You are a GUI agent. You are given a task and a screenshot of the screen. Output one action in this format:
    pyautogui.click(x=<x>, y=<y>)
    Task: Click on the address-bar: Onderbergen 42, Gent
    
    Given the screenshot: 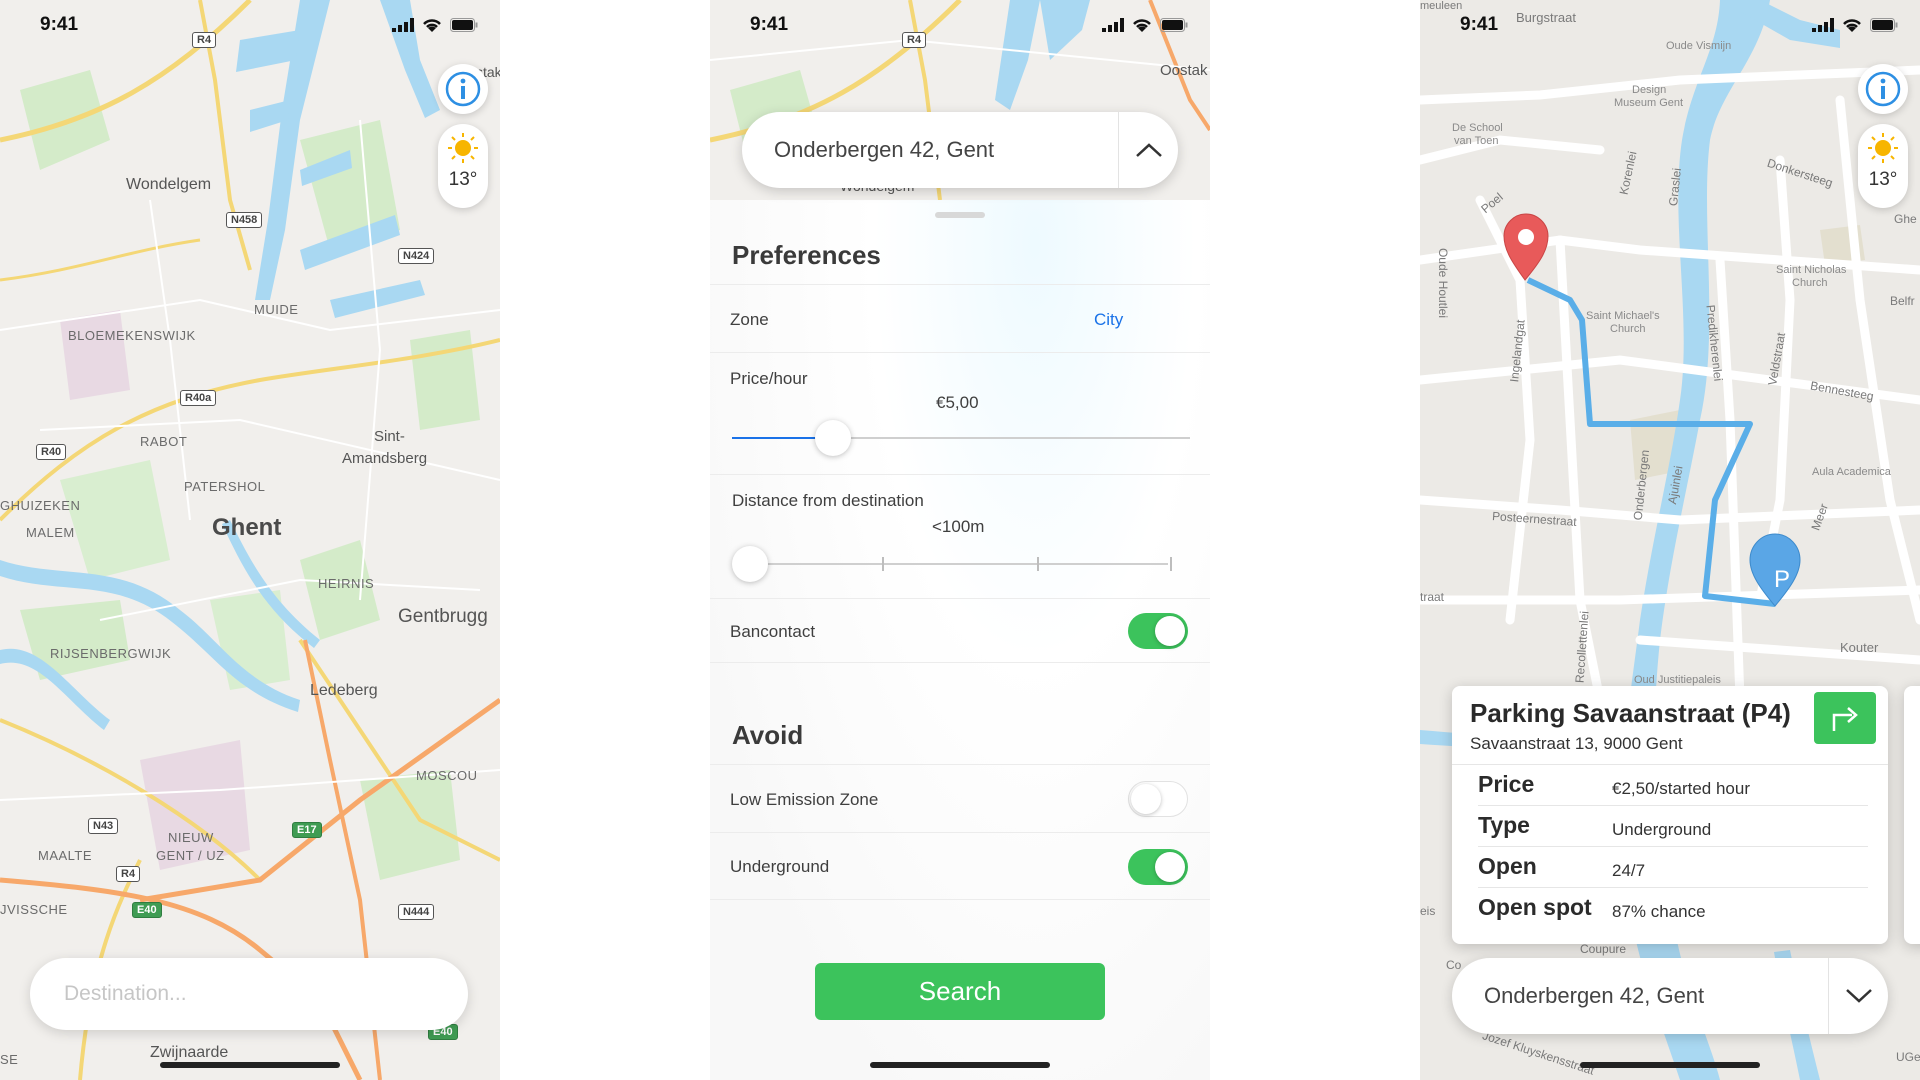 What is the action you would take?
    pyautogui.click(x=960, y=150)
    